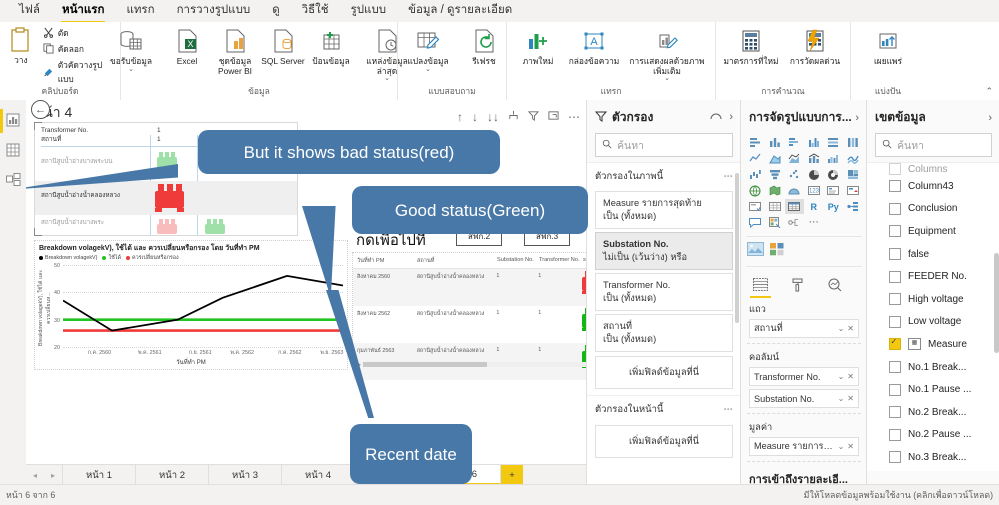  I want to click on field-item-equipment: Equipment, so click(933, 231).